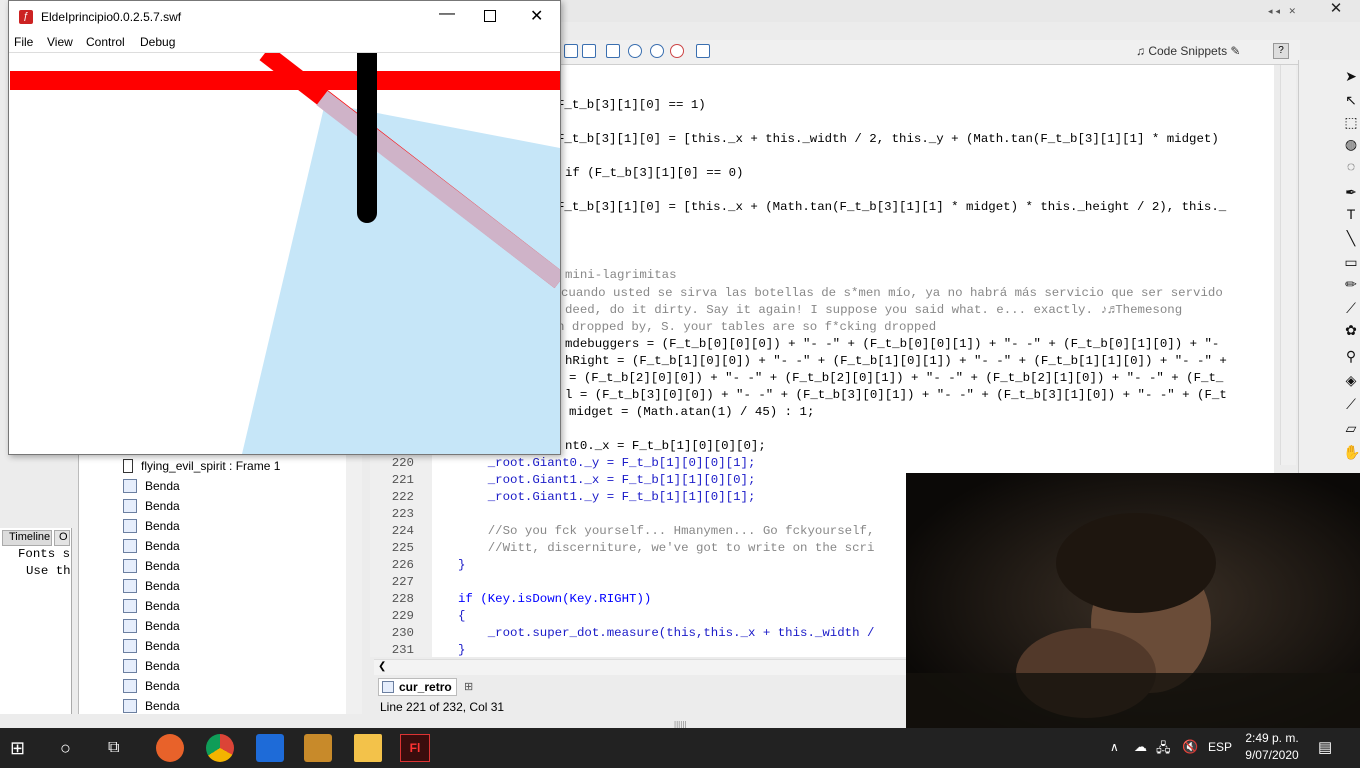 This screenshot has width=1360, height=768. What do you see at coordinates (62, 538) in the screenshot?
I see `tab-output: O` at bounding box center [62, 538].